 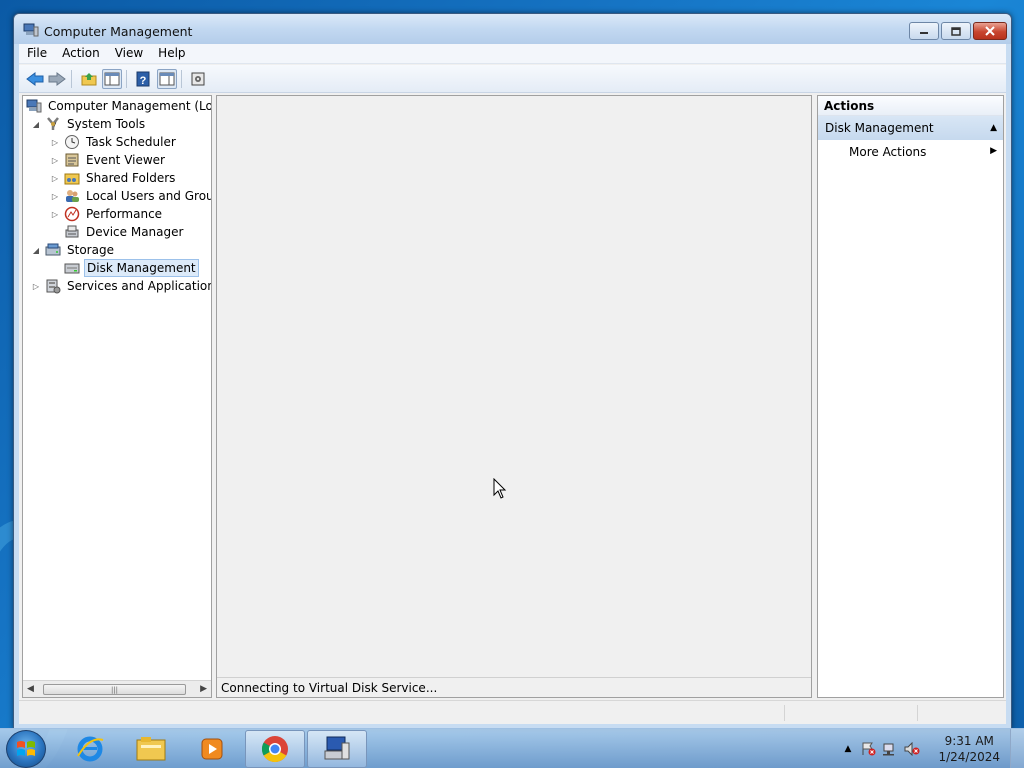 I want to click on tree-label: Computer Management (Local, so click(x=130, y=106).